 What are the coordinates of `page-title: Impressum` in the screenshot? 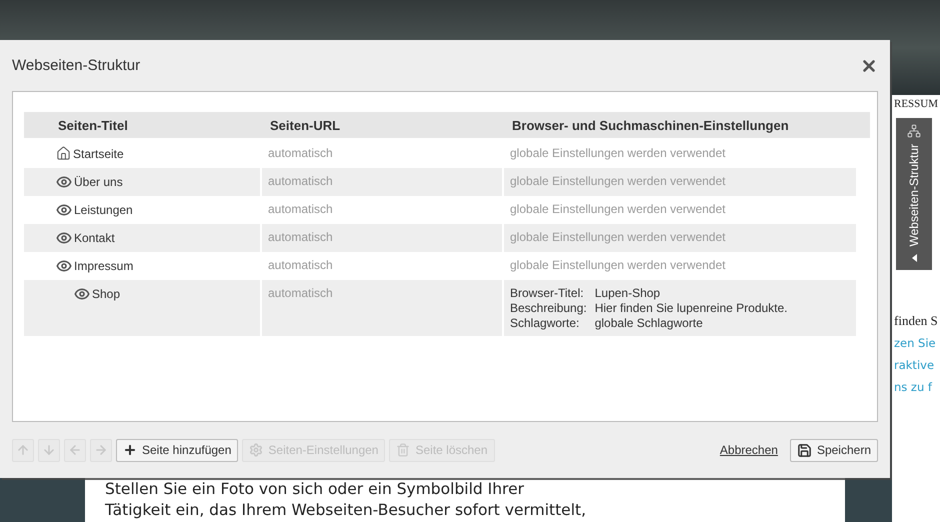 It's located at (104, 266).